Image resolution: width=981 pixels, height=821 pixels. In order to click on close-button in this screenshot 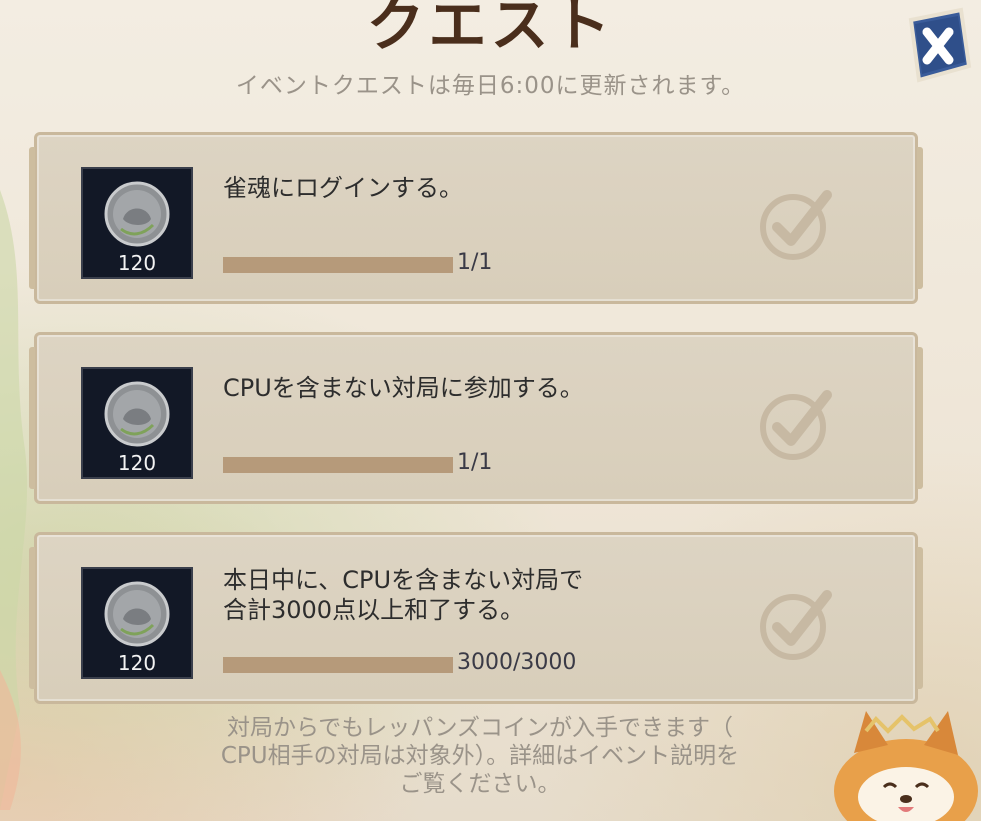, I will do `click(938, 46)`.